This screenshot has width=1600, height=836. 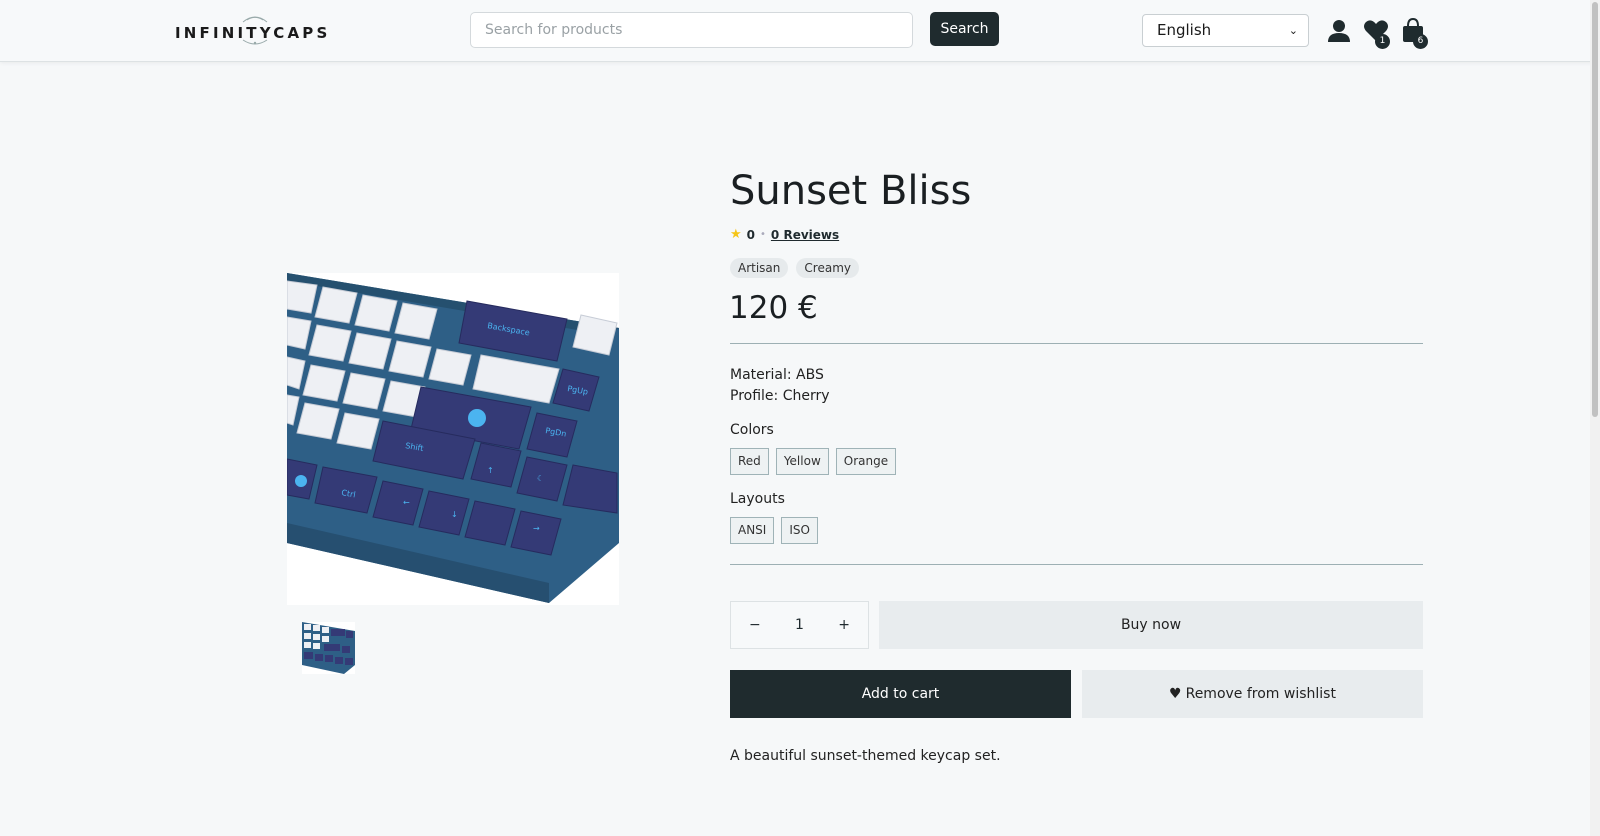 I want to click on tag-artisan: Artisan, so click(x=759, y=268).